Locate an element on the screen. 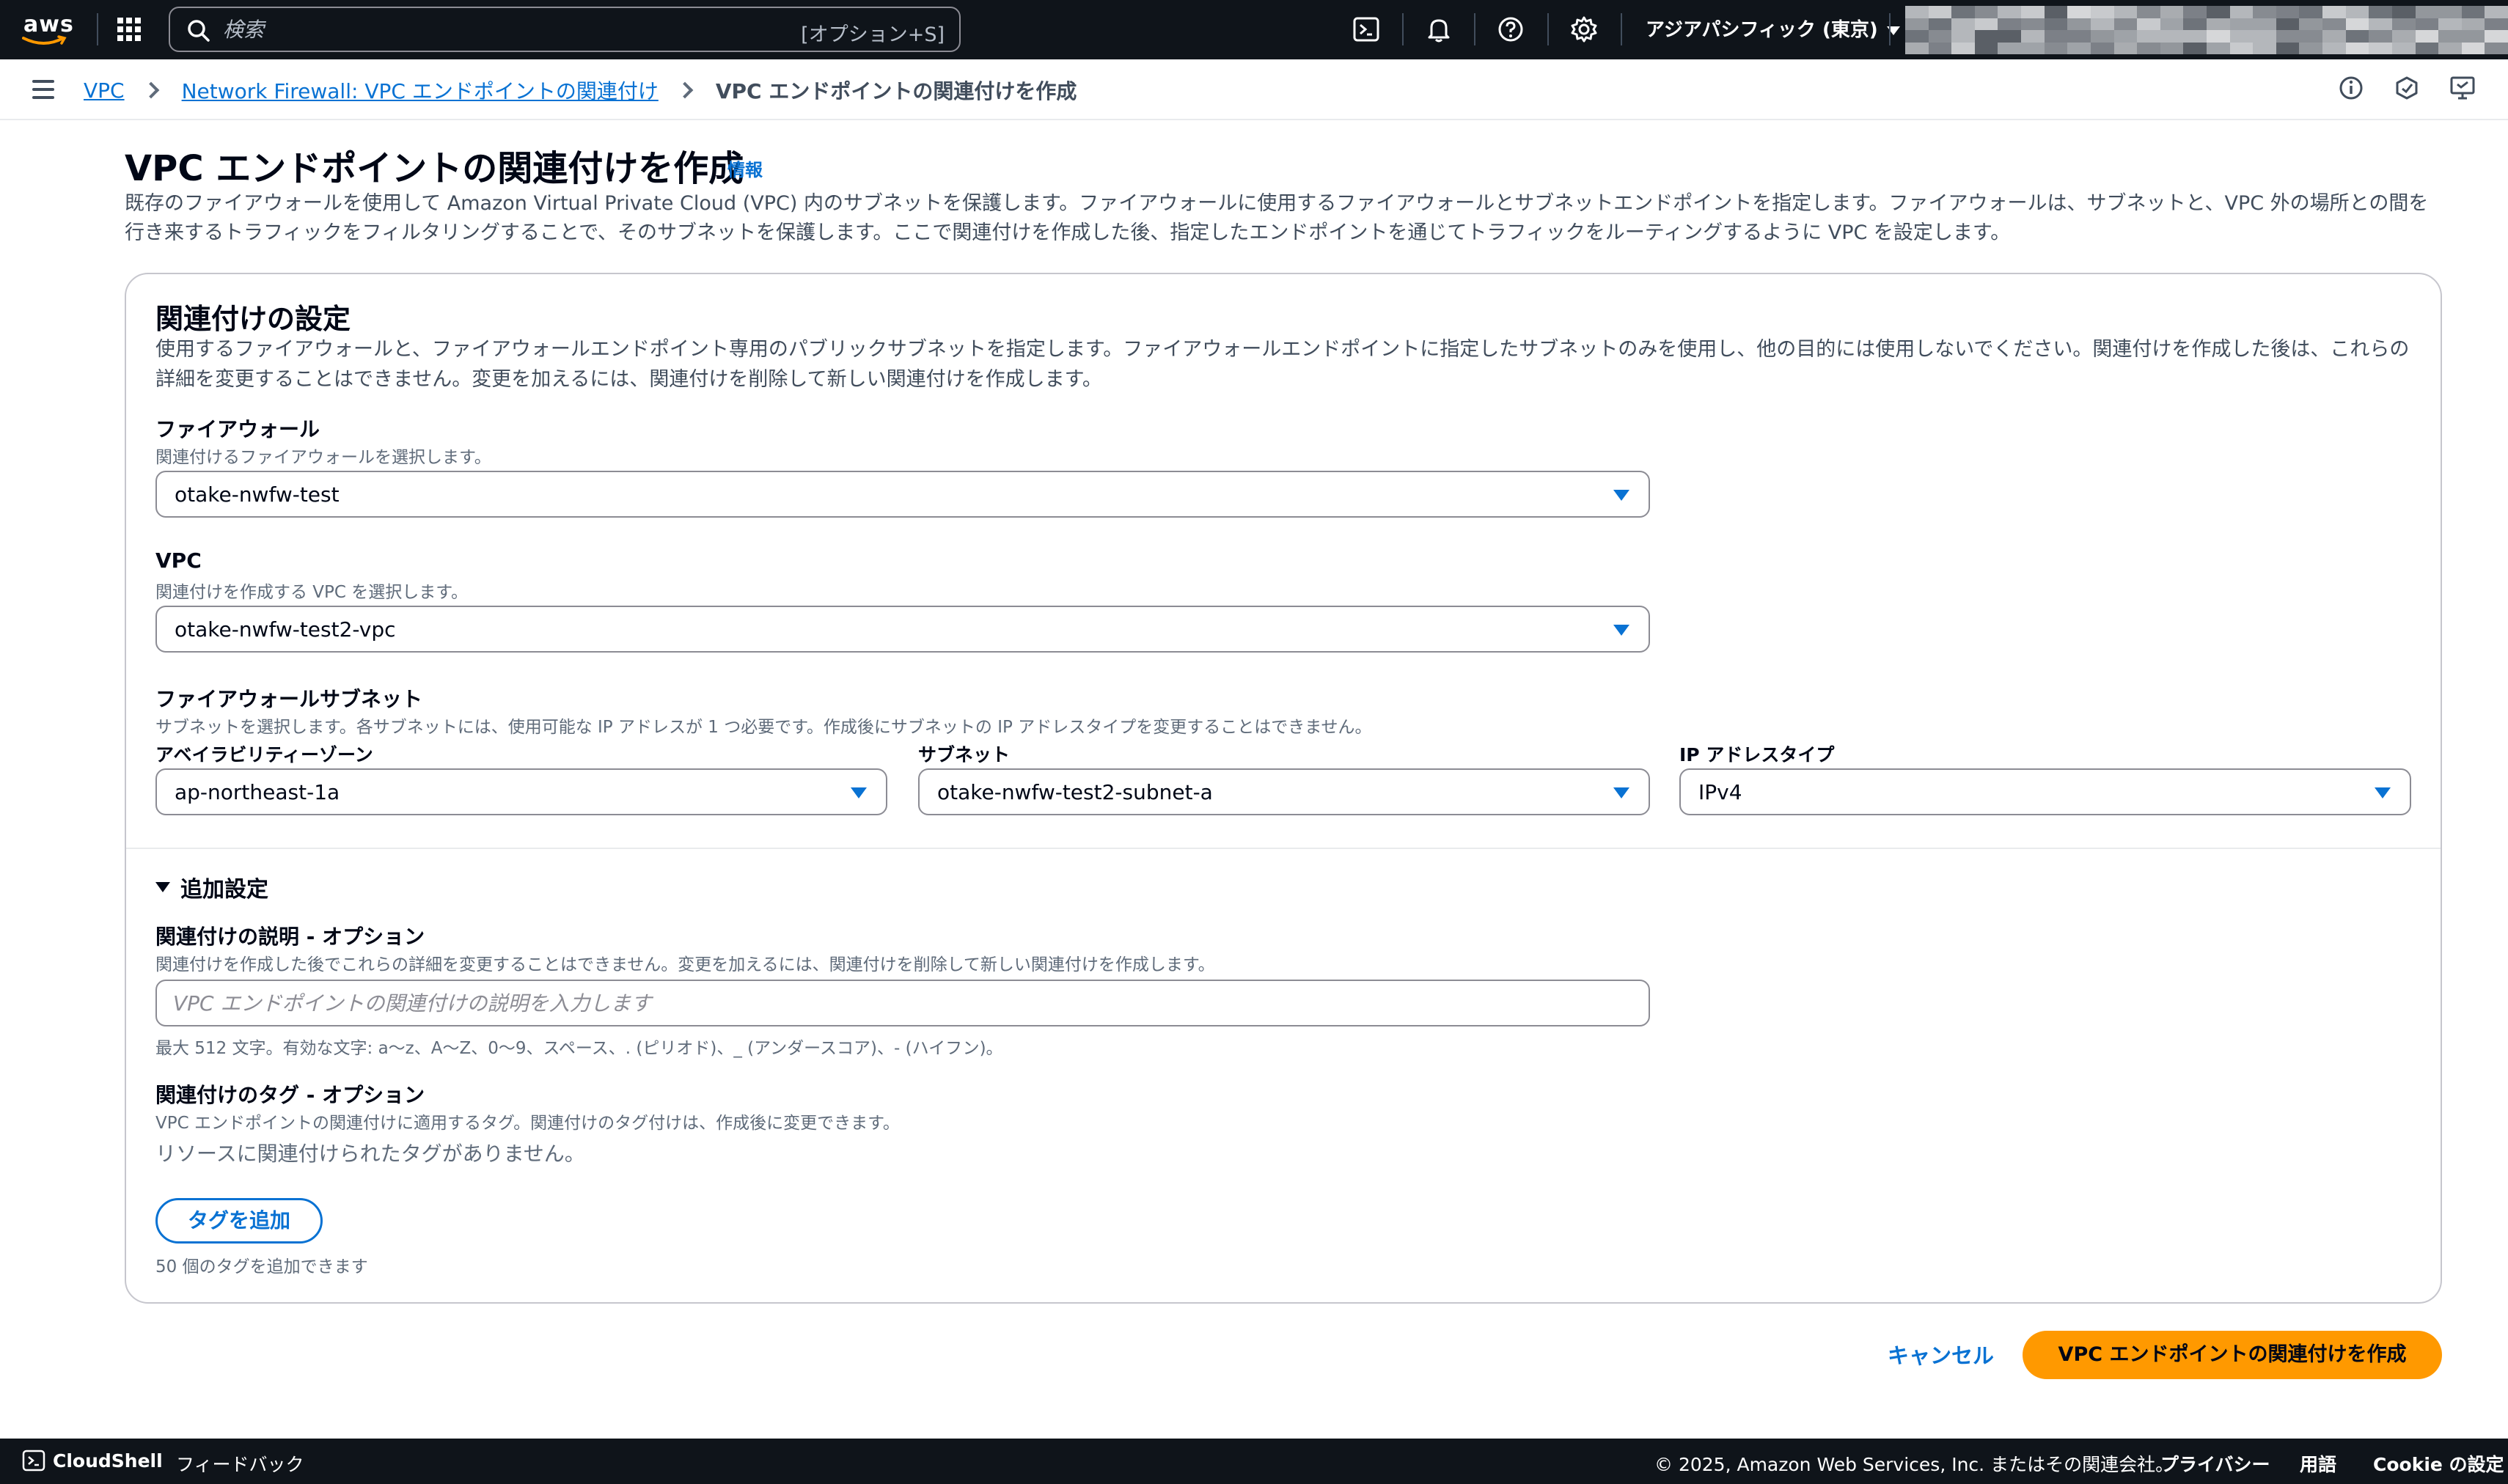 The height and width of the screenshot is (1484, 2508). cookie-settings-link: Cookie の設定 is located at coordinates (2438, 1463).